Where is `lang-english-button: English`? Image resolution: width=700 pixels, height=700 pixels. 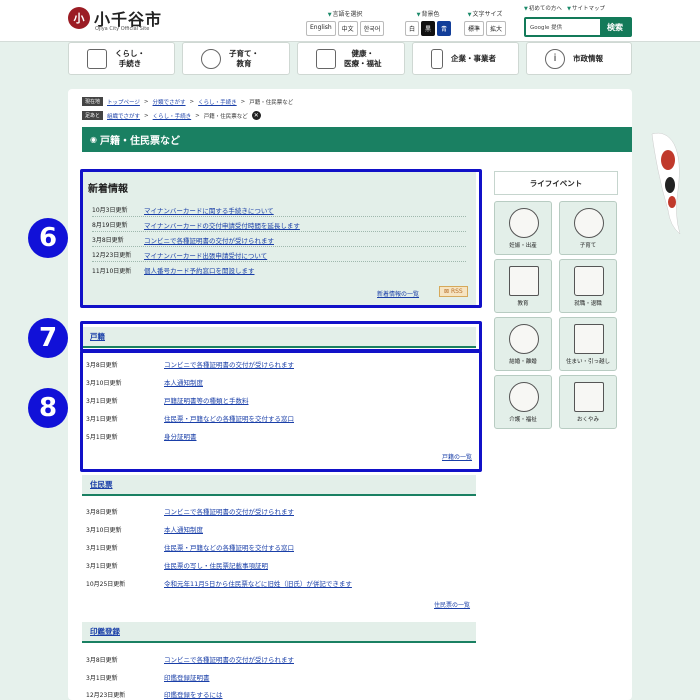 lang-english-button: English is located at coordinates (321, 28).